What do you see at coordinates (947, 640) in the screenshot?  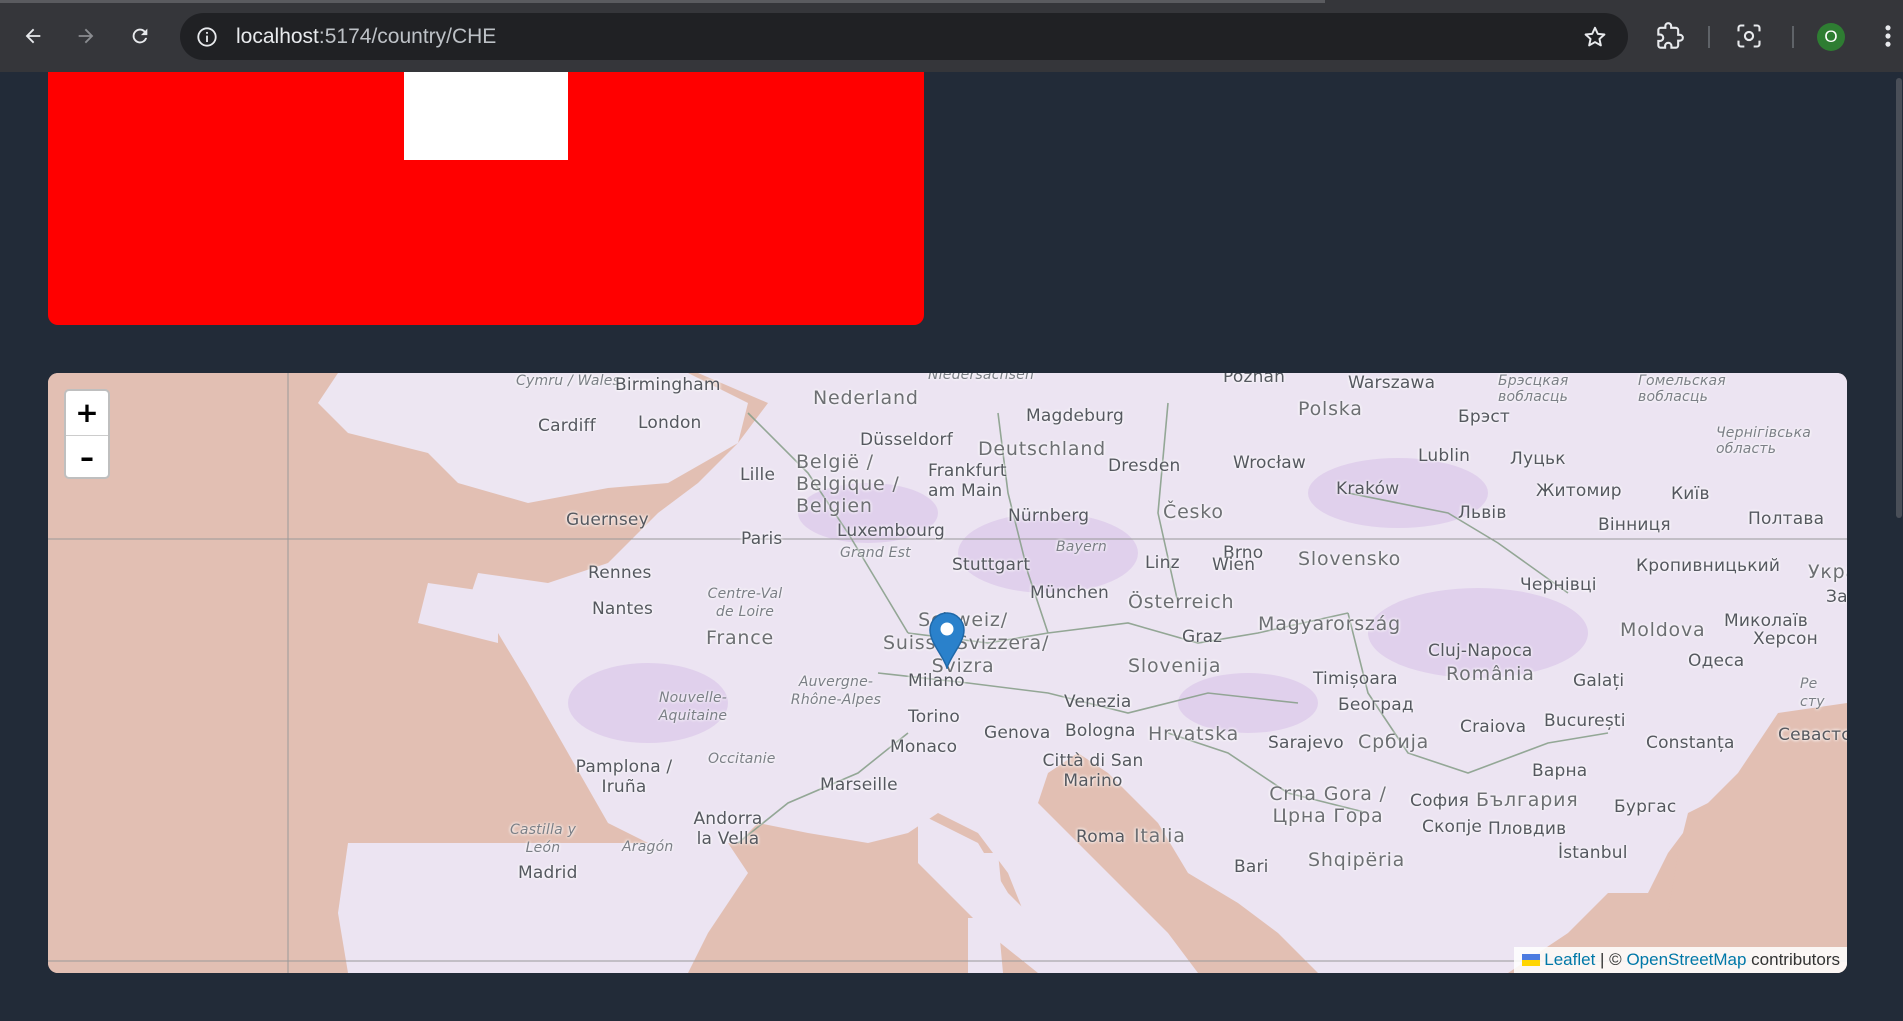 I see `location-marker-icon` at bounding box center [947, 640].